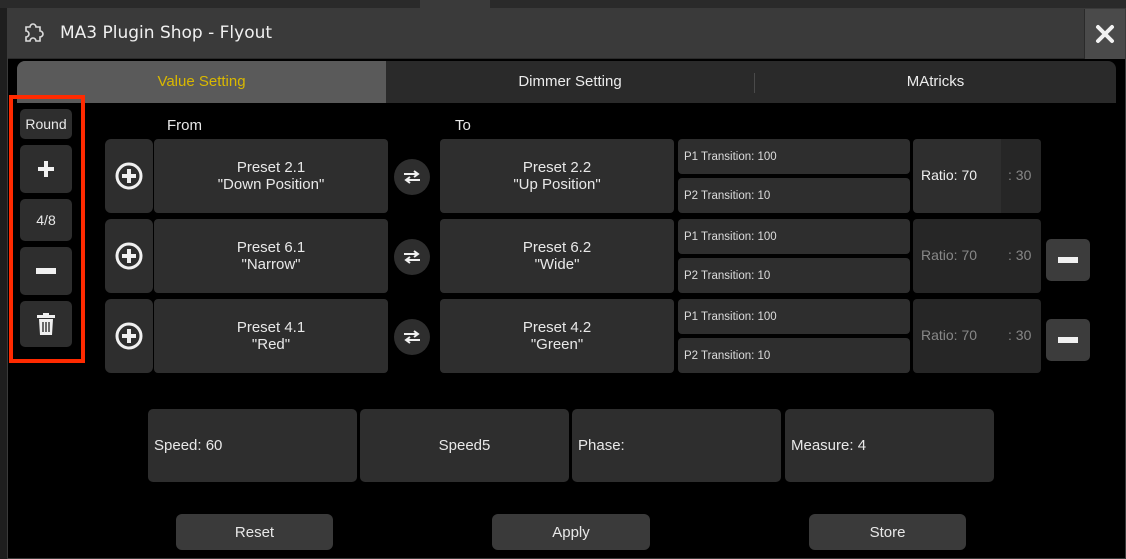 The height and width of the screenshot is (559, 1126). I want to click on close-icon, so click(1105, 34).